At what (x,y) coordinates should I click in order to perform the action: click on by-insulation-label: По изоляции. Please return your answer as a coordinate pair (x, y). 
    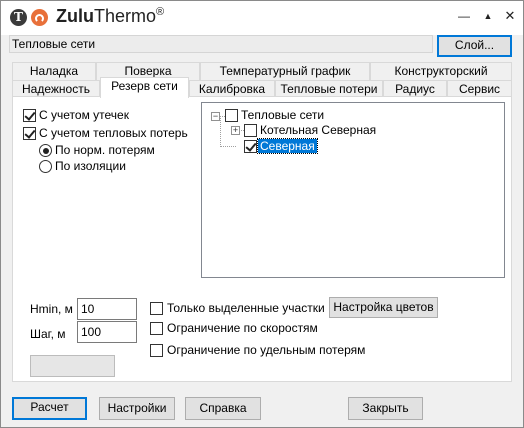
    Looking at the image, I should click on (90, 166).